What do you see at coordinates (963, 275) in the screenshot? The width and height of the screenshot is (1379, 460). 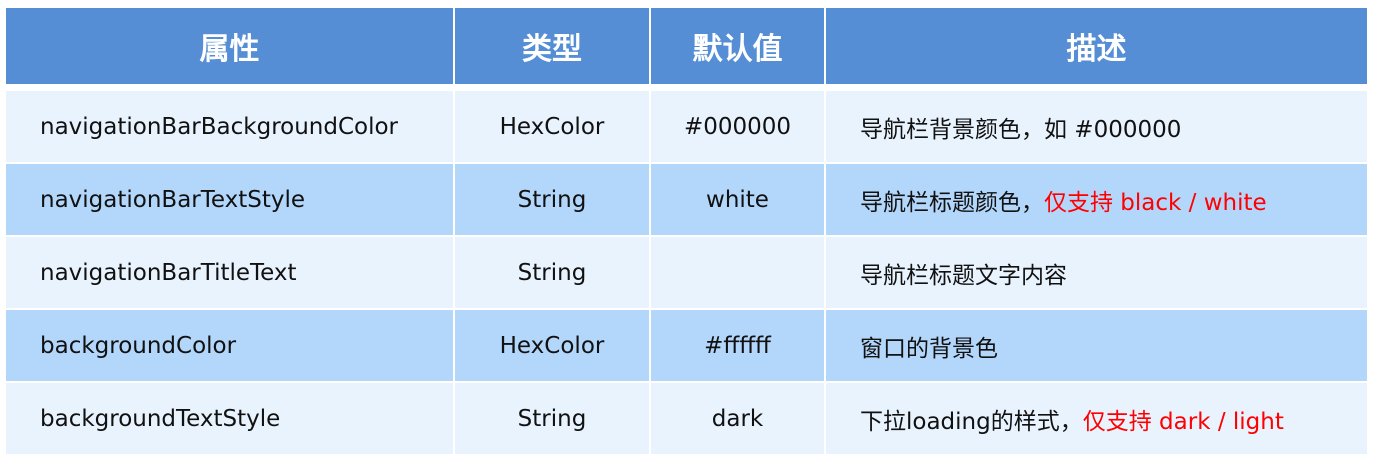 I see `description-text: 导航栏标题文字内容` at bounding box center [963, 275].